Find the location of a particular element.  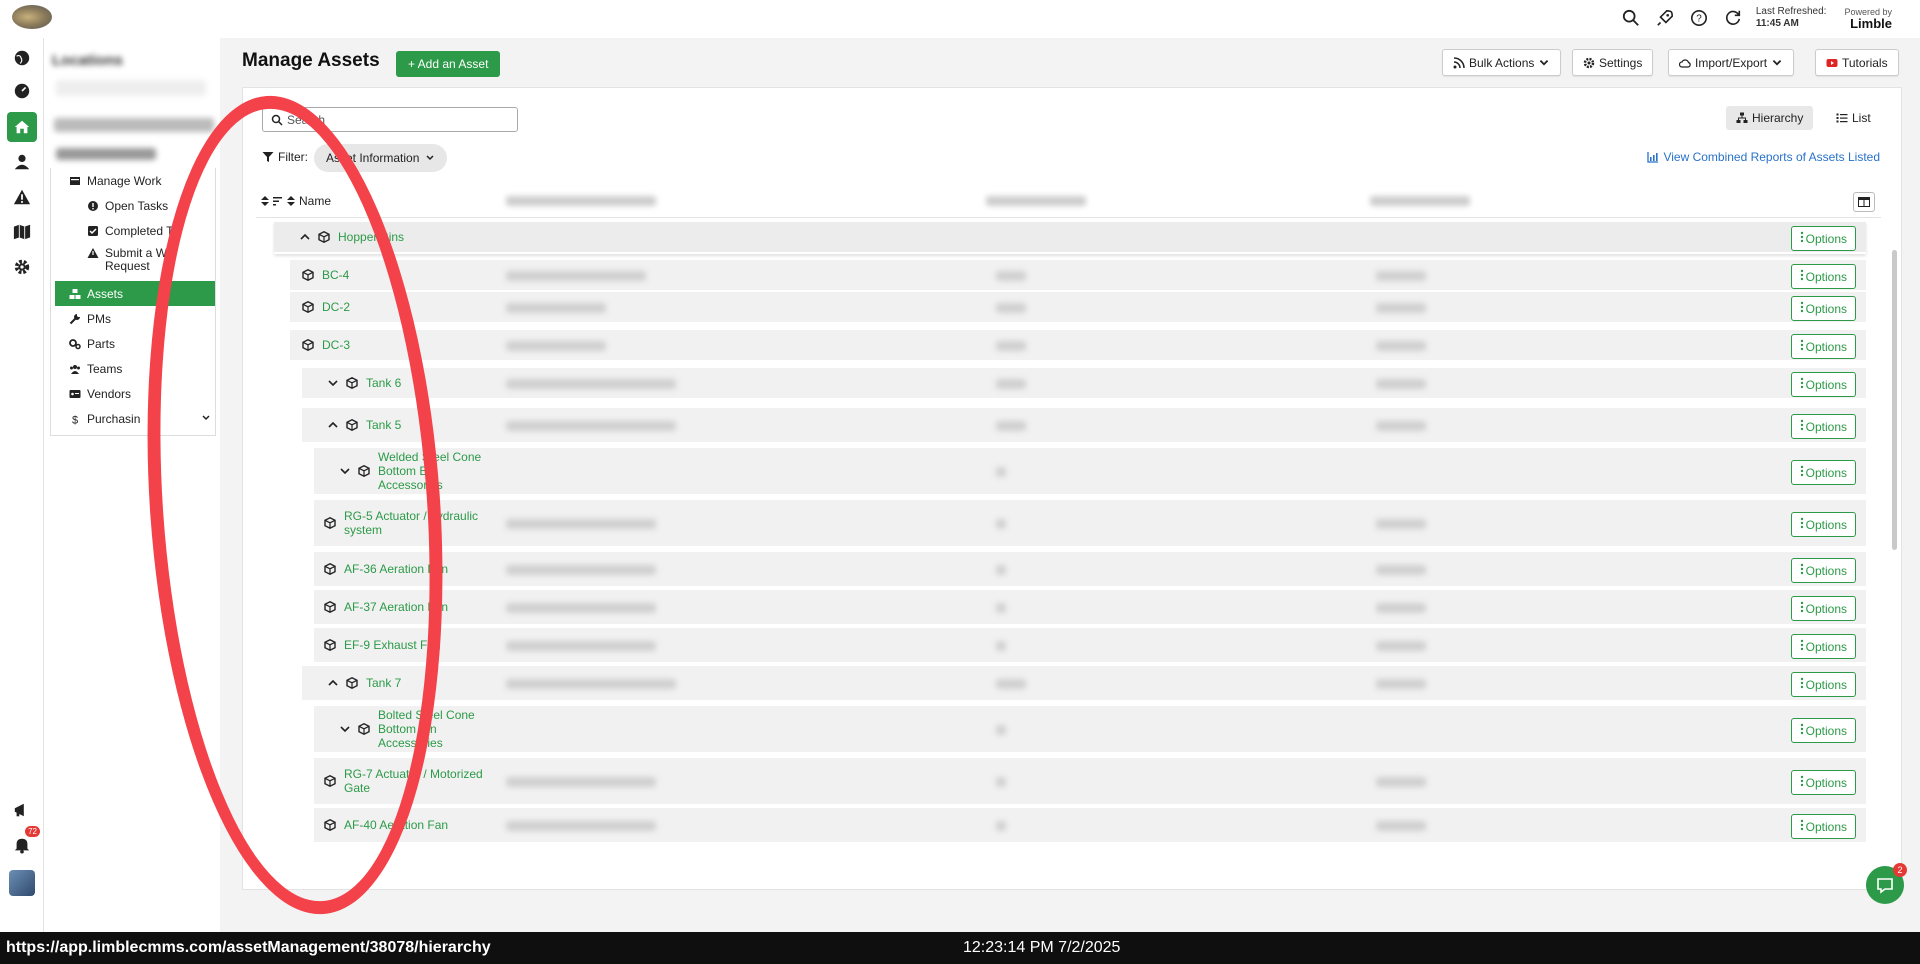

table-row: EF-9 Exhaust Fan Options is located at coordinates (1090, 646).